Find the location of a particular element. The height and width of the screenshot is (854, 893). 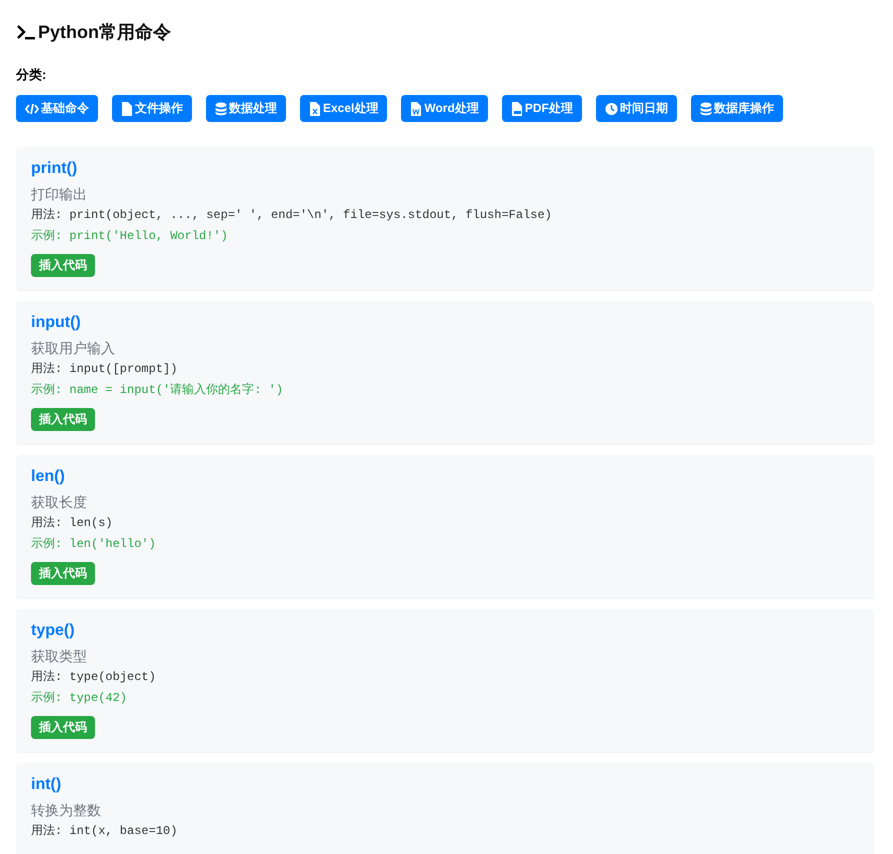

command-name: int() is located at coordinates (46, 785).